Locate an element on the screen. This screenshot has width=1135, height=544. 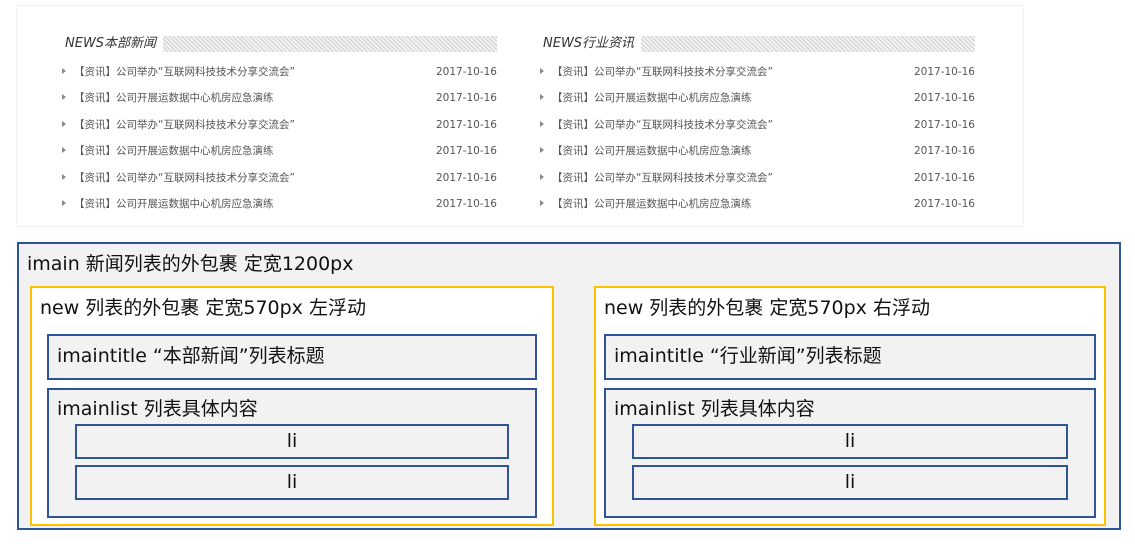
column-title-text: NEWS本部新闻 is located at coordinates (112, 43).